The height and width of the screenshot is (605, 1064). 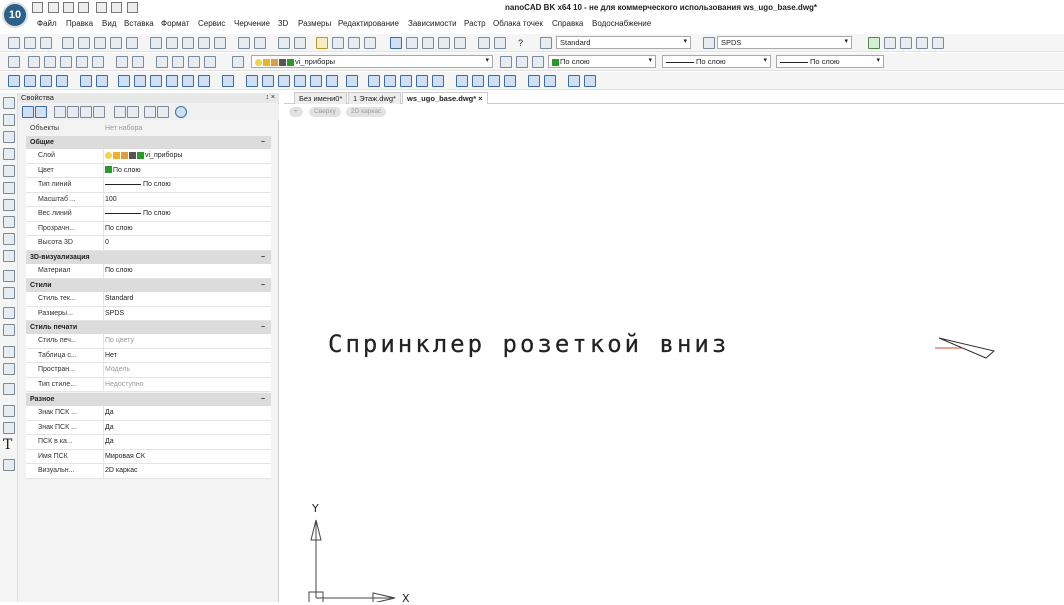 I want to click on menu-draw: Черчение, so click(x=252, y=23).